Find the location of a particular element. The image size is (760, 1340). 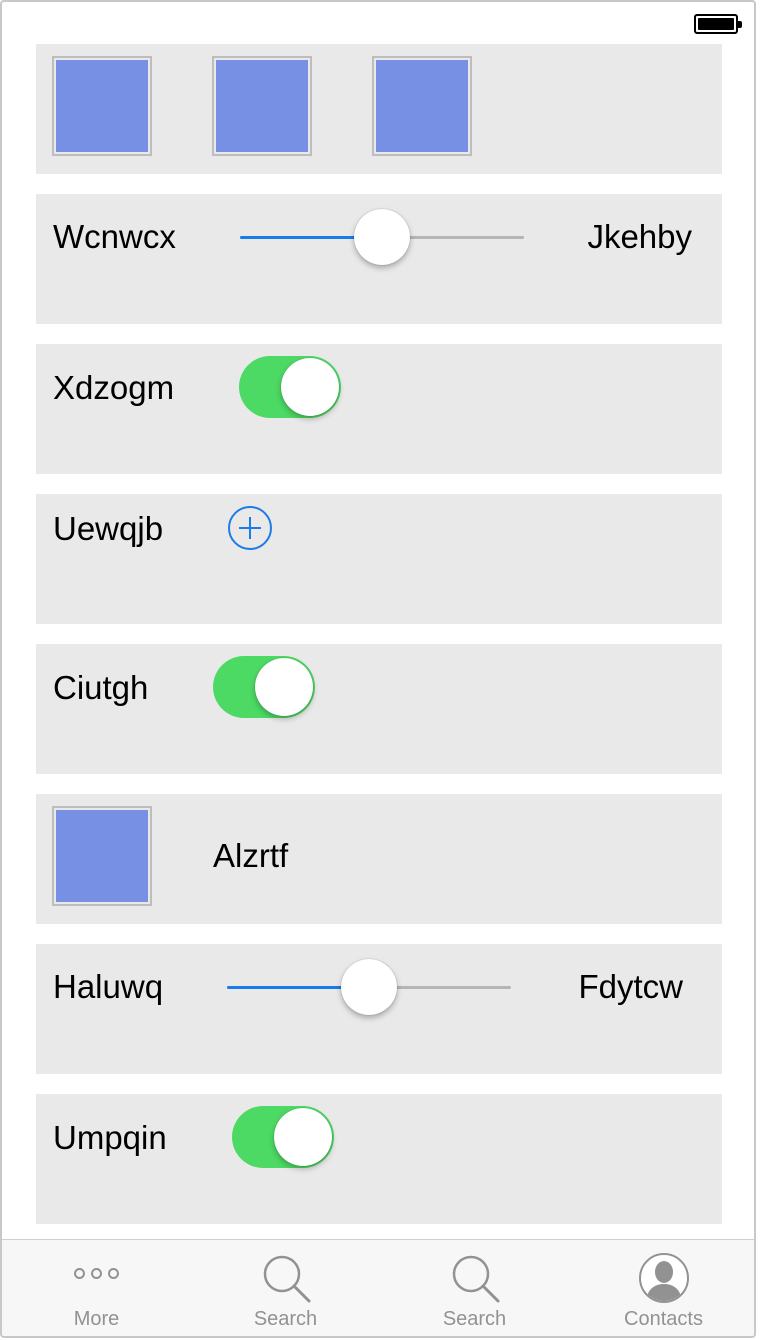

tab-more: More is located at coordinates (96, 1288).